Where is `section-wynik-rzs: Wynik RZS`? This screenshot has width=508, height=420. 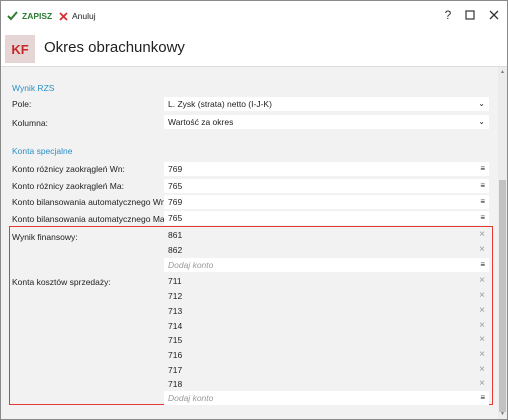 section-wynik-rzs: Wynik RZS is located at coordinates (33, 88).